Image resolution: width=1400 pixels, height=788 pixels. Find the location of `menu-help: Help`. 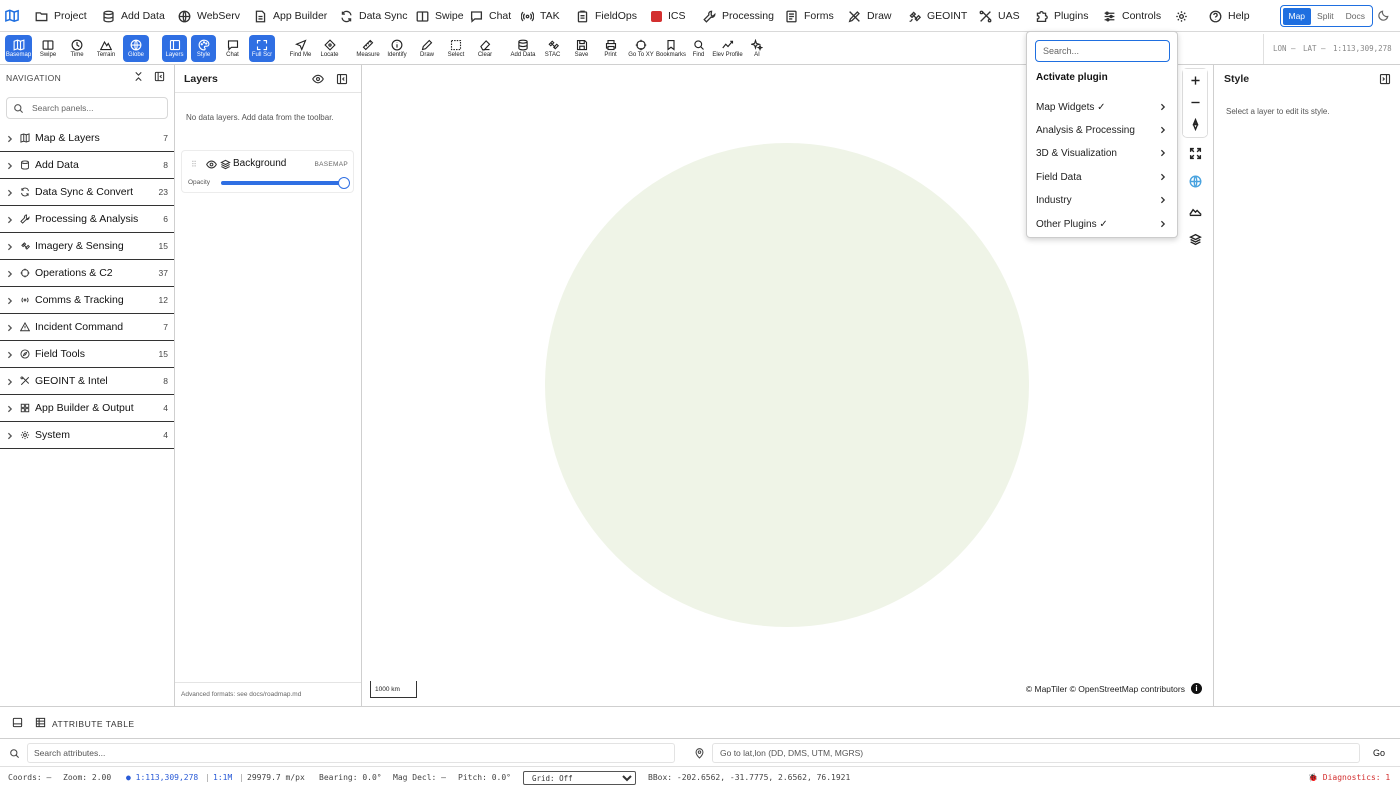

menu-help: Help is located at coordinates (1229, 16).